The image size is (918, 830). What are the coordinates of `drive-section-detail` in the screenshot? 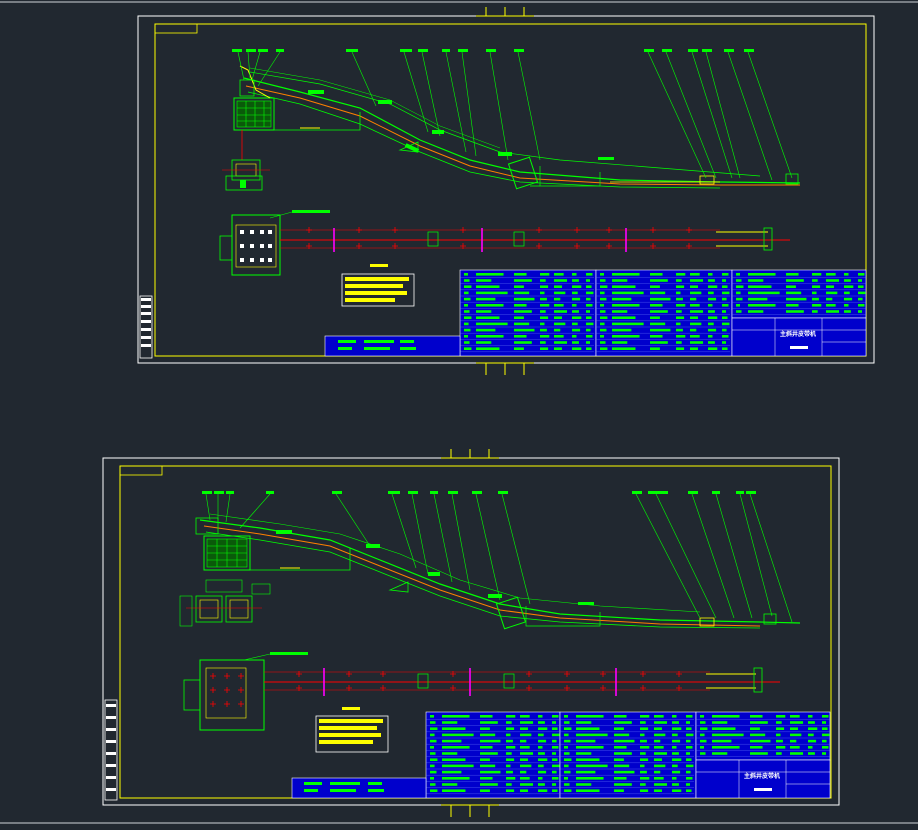 It's located at (225, 603).